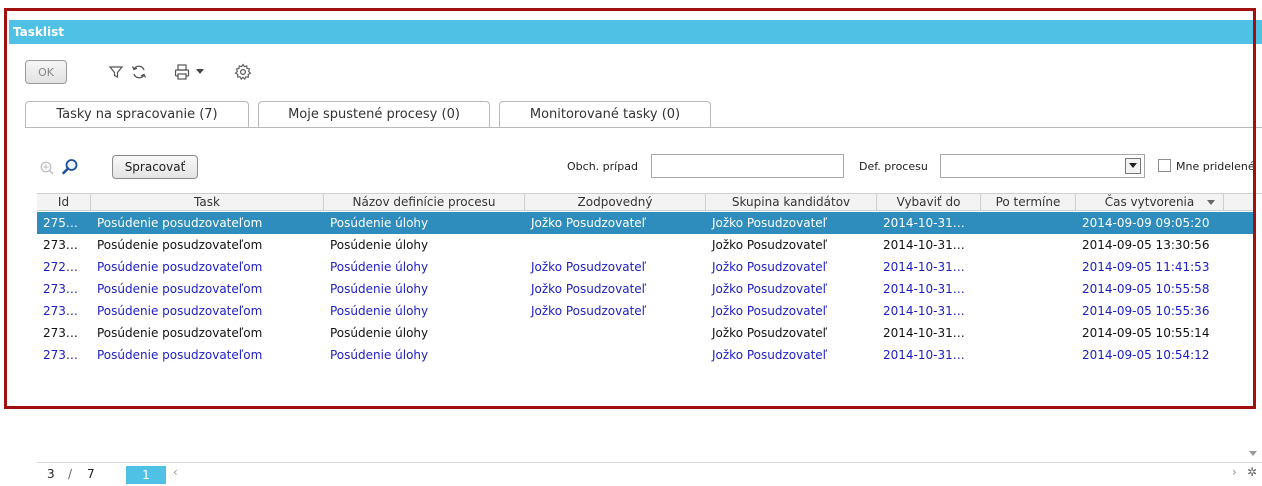 The height and width of the screenshot is (486, 1262). Describe the element at coordinates (1146, 355) in the screenshot. I see `cell-created: 2014-09-05 10:54:12` at that location.